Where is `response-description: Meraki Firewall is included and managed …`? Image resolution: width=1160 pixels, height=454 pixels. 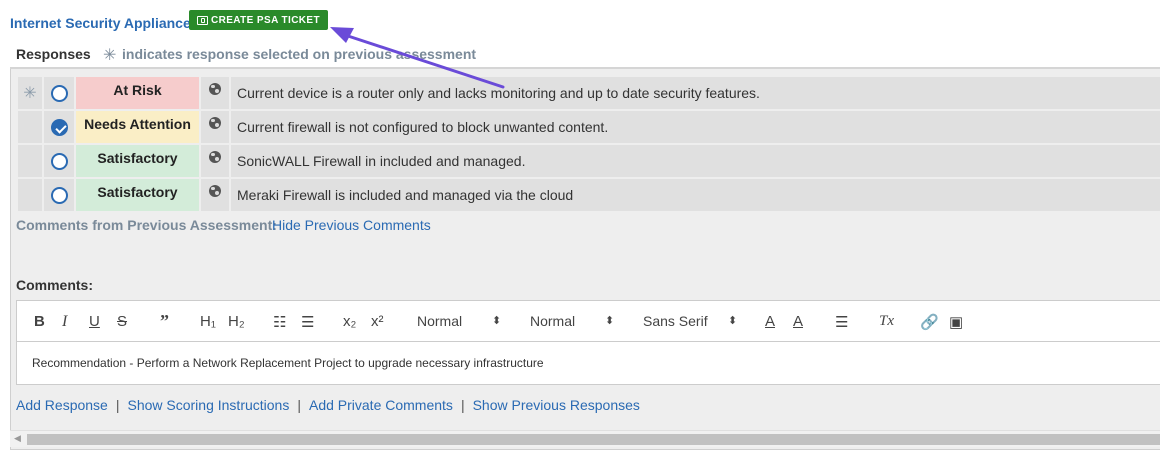
response-description: Meraki Firewall is included and managed … is located at coordinates (695, 195).